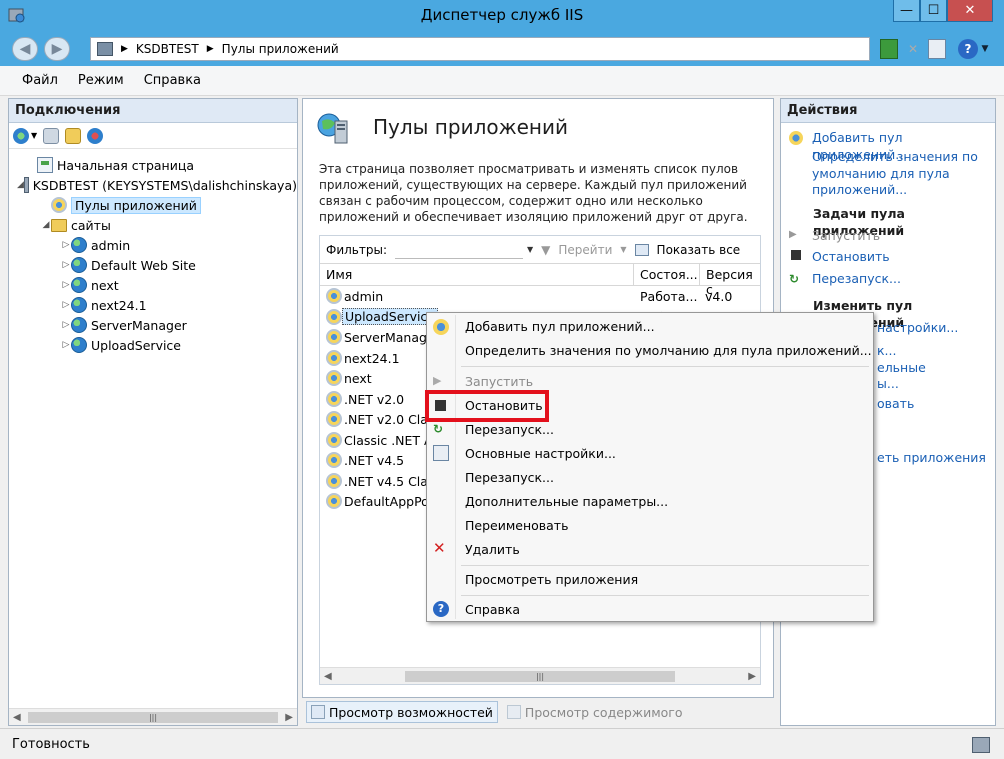 This screenshot has width=1004, height=759. What do you see at coordinates (25, 49) in the screenshot?
I see `back-button: ◀` at bounding box center [25, 49].